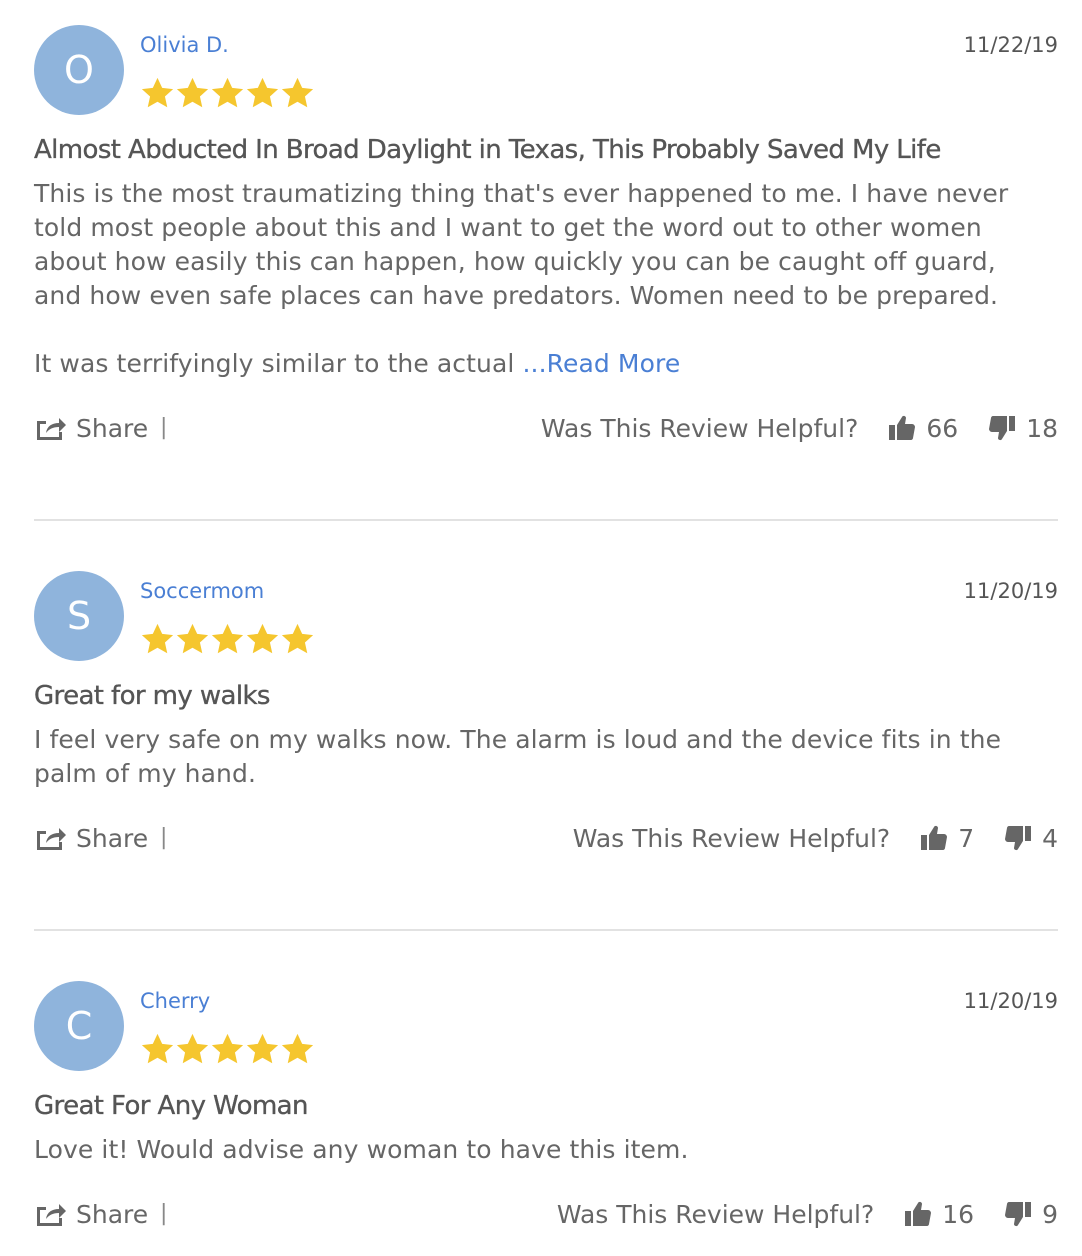 The image size is (1082, 1256). I want to click on thumbs-up-button: 16, so click(939, 1214).